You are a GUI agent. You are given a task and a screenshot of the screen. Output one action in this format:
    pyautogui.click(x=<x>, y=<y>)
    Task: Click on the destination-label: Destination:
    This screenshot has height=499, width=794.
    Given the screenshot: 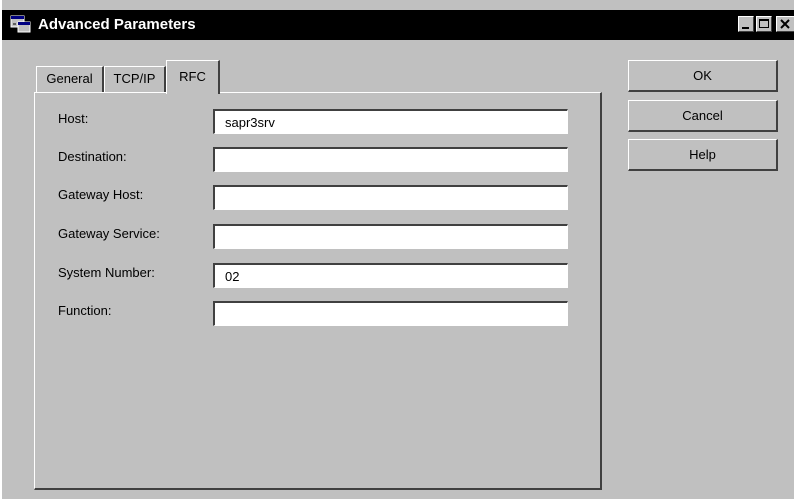 What is the action you would take?
    pyautogui.click(x=92, y=156)
    